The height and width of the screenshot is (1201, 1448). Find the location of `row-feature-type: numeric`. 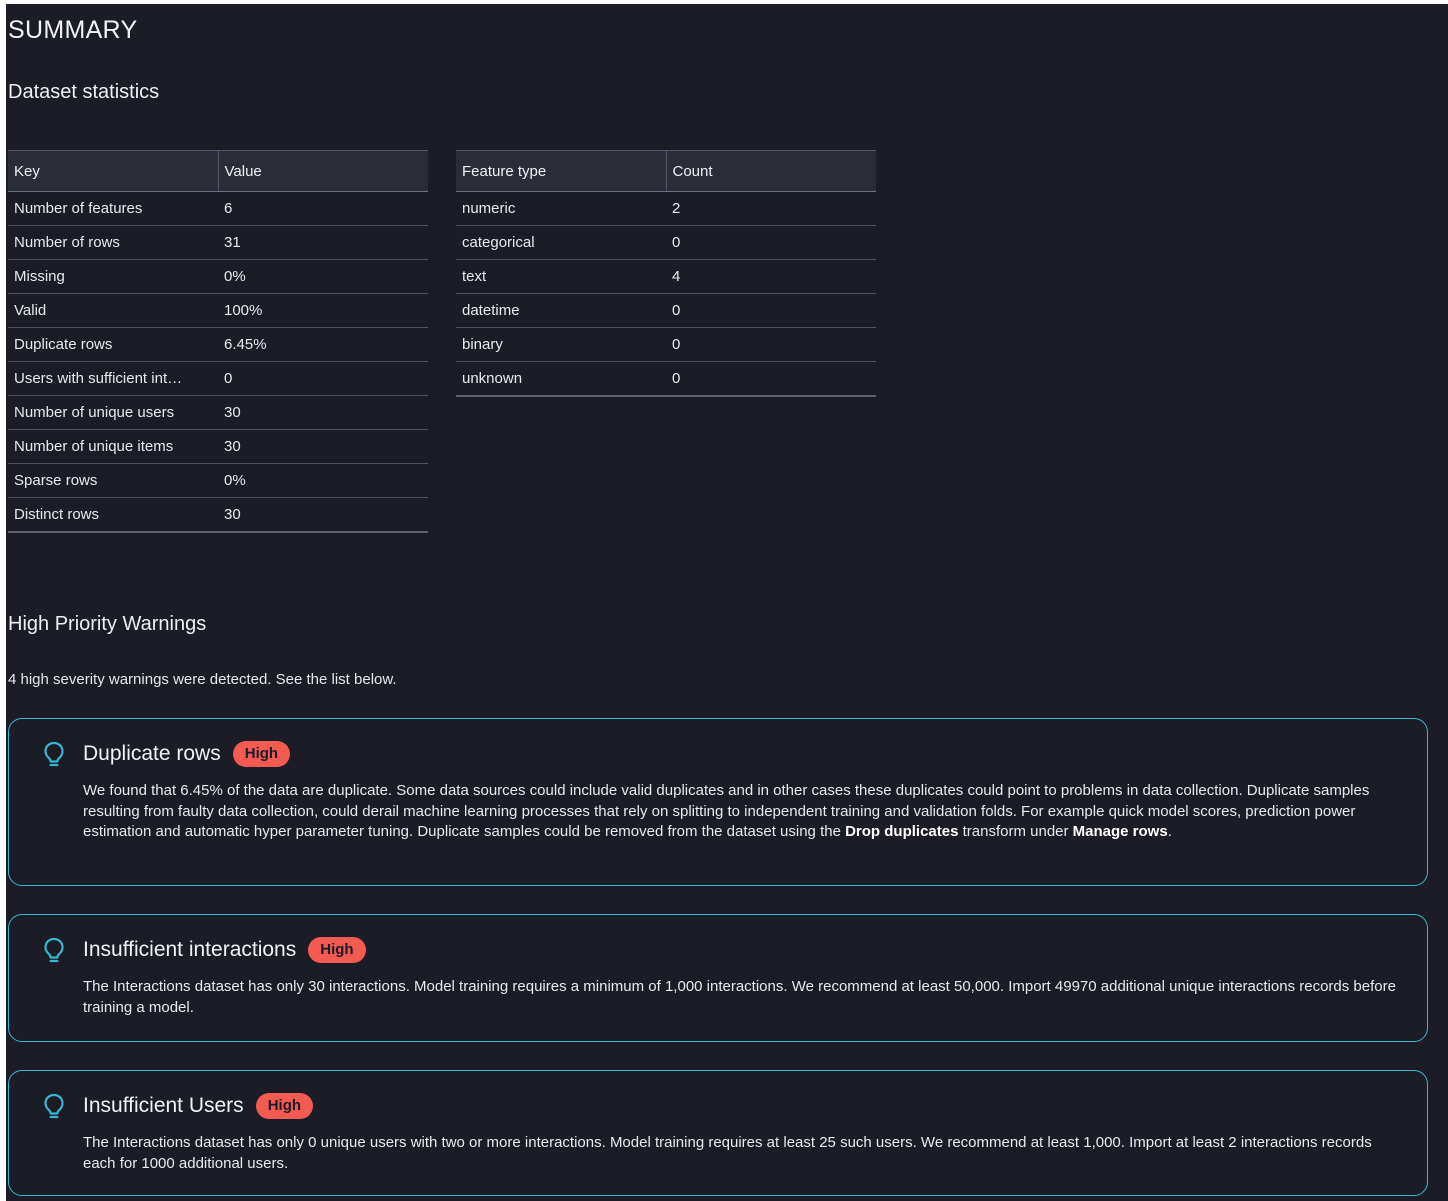

row-feature-type: numeric is located at coordinates (561, 208).